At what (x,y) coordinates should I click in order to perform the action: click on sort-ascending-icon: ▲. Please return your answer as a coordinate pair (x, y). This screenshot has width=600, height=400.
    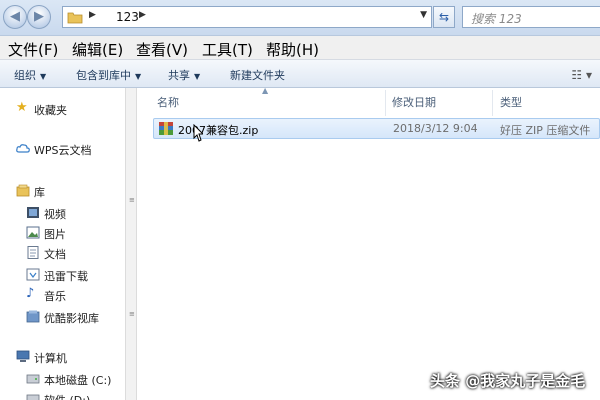
    Looking at the image, I should click on (265, 90).